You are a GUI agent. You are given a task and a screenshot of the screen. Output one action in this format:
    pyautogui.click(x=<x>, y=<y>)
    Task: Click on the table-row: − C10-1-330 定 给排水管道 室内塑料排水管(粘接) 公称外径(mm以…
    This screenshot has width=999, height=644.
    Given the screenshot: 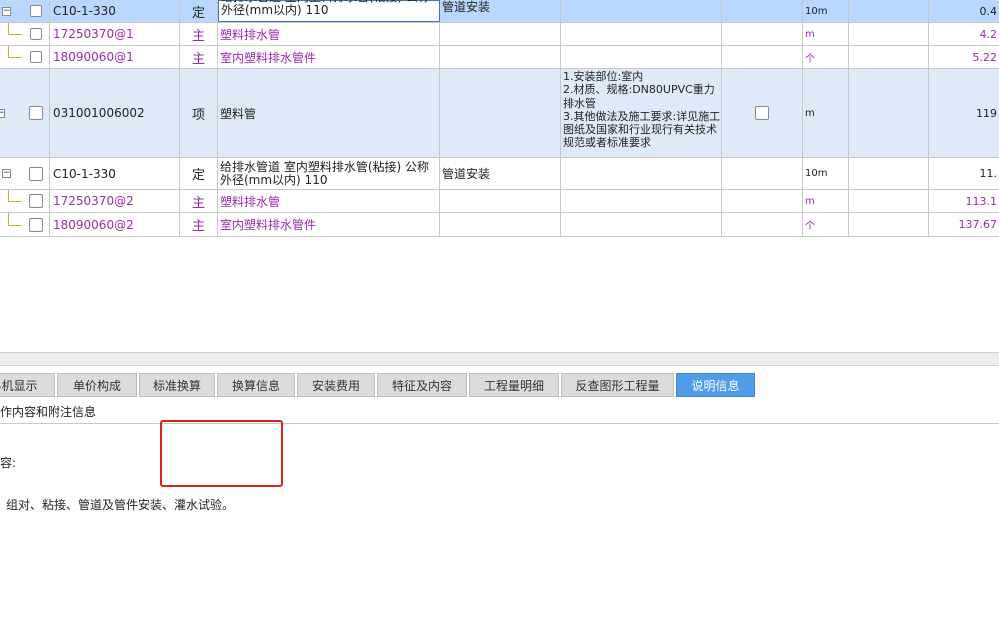 What is the action you would take?
    pyautogui.click(x=499, y=174)
    